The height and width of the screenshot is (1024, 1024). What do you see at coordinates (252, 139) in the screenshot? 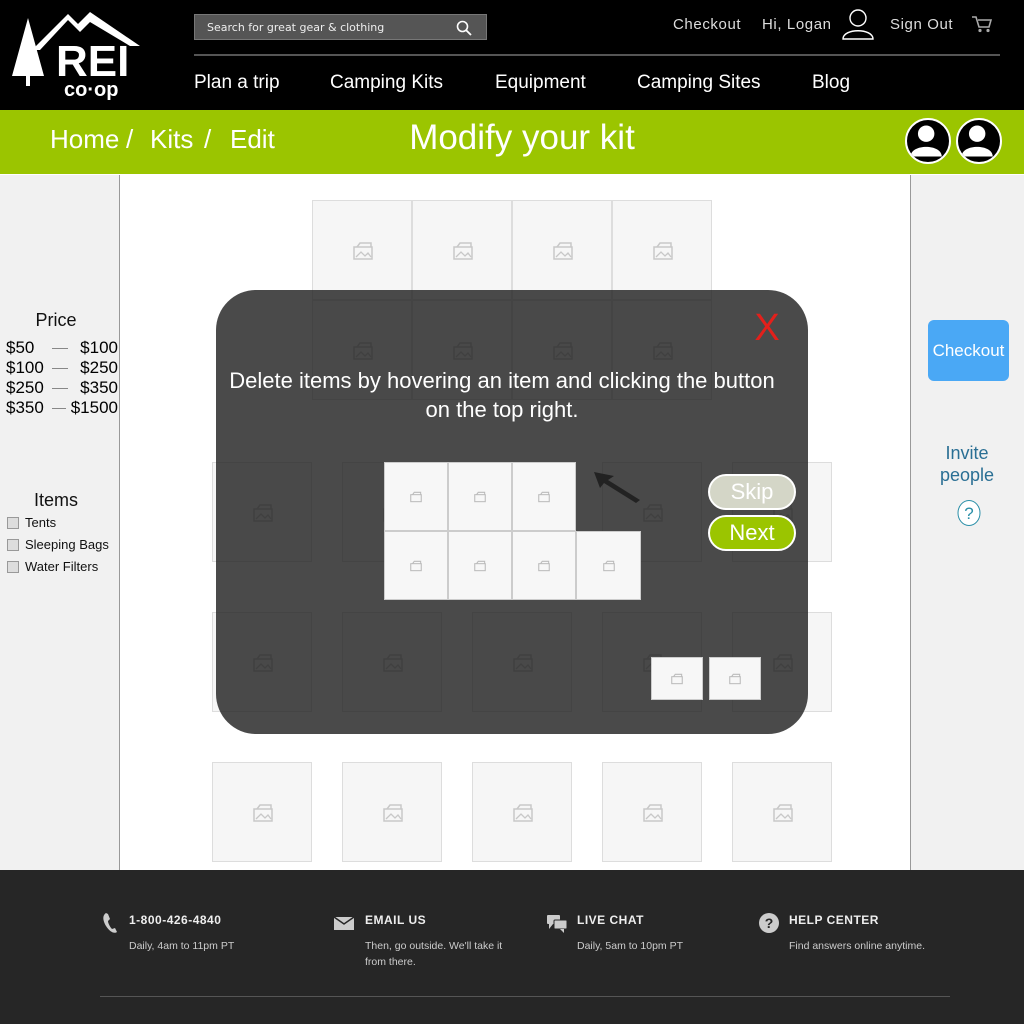
I see `breadcrumb-edit: Edit` at bounding box center [252, 139].